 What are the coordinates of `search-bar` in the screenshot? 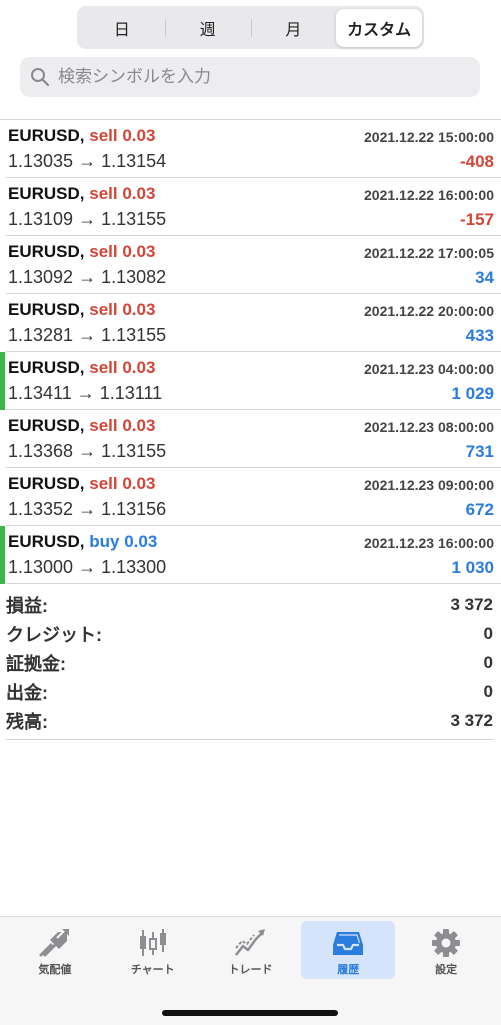 It's located at (250, 77).